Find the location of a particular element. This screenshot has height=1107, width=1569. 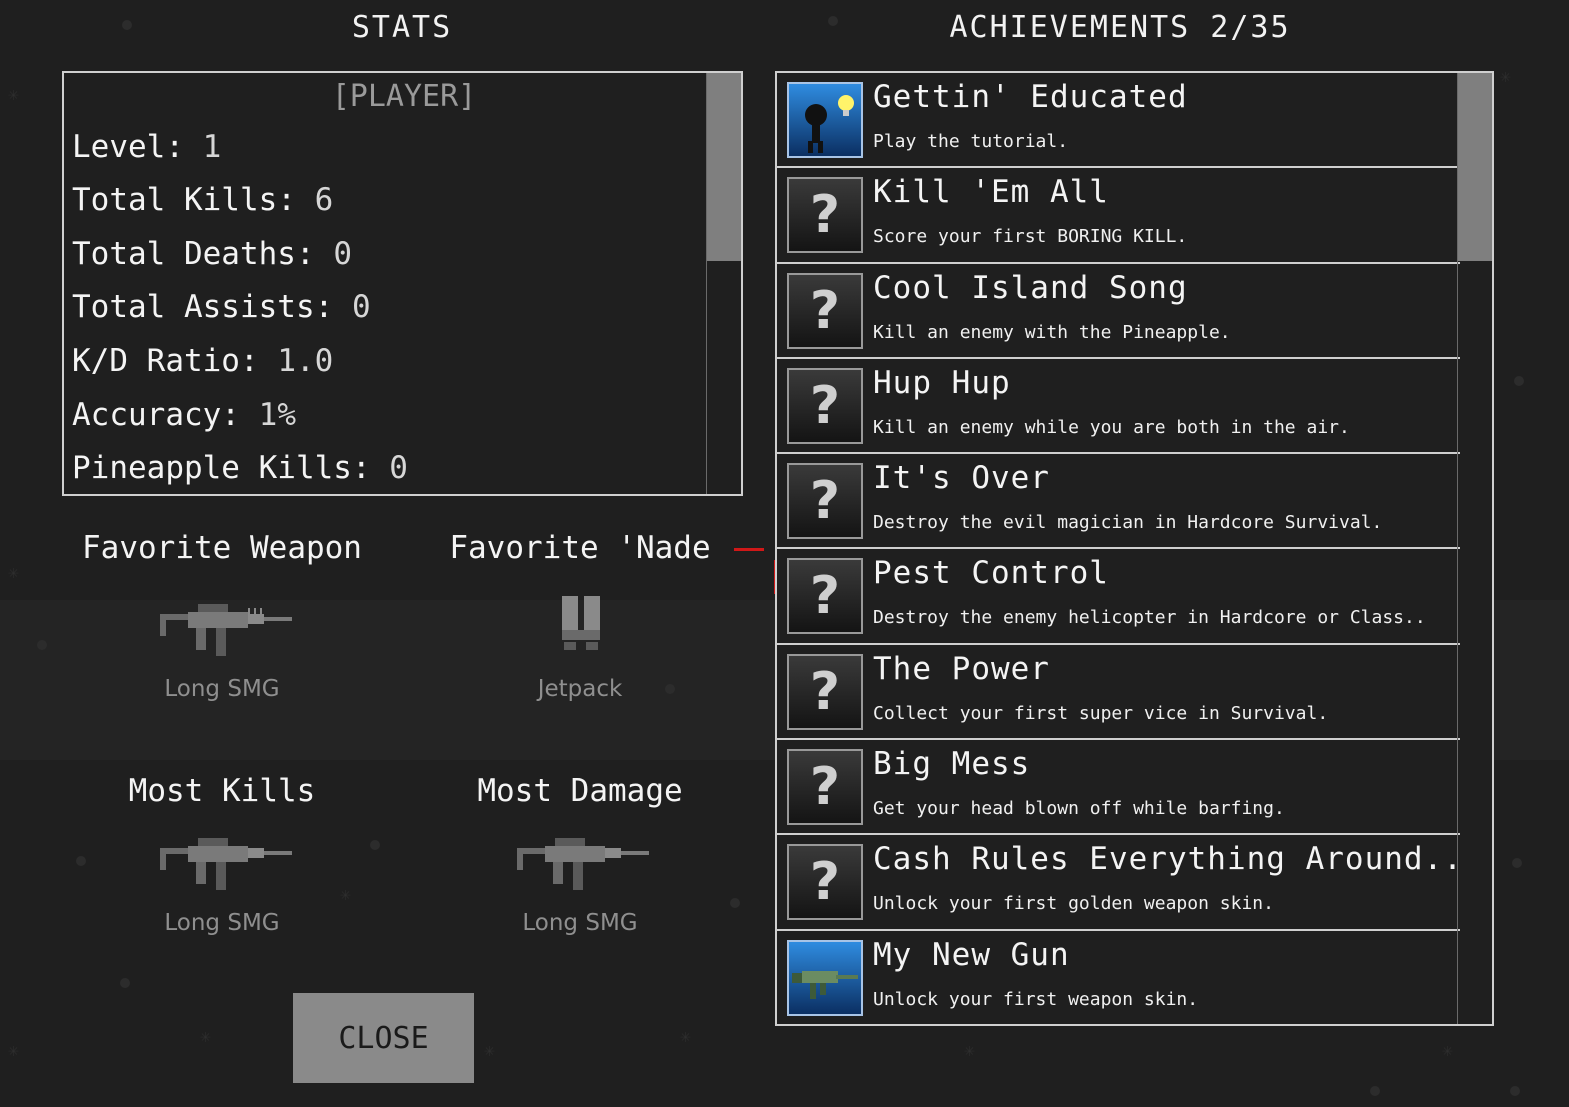

achievement-desc: Unlock your first golden weapon skin. is located at coordinates (1073, 904).